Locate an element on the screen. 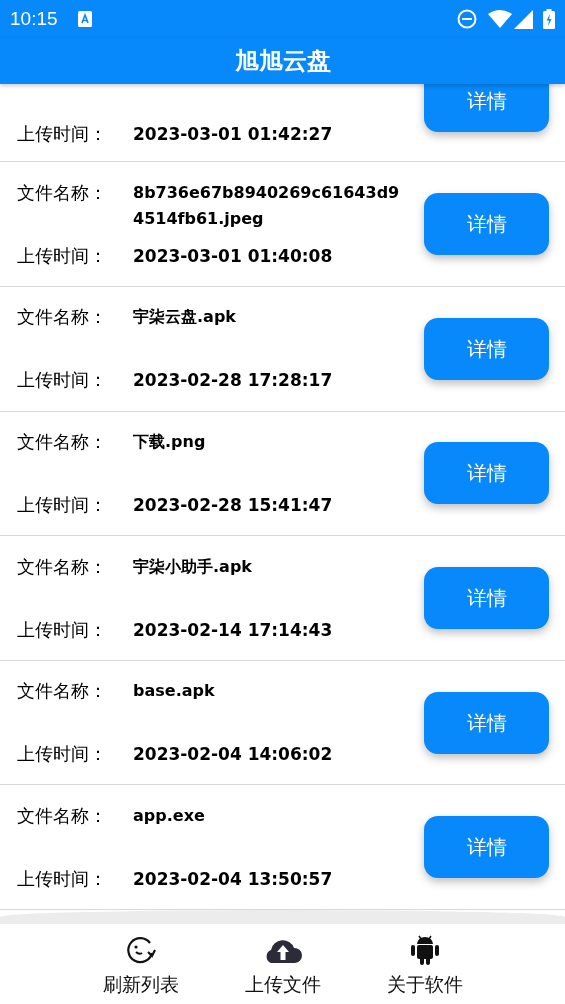  file-name: base.apk is located at coordinates (174, 691).